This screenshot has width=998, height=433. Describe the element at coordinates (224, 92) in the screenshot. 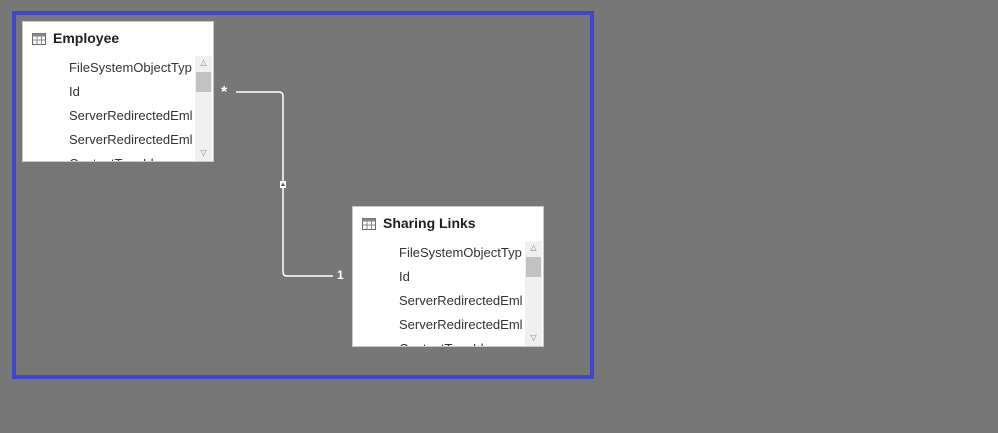

I see `cardinality-many-label: *` at that location.